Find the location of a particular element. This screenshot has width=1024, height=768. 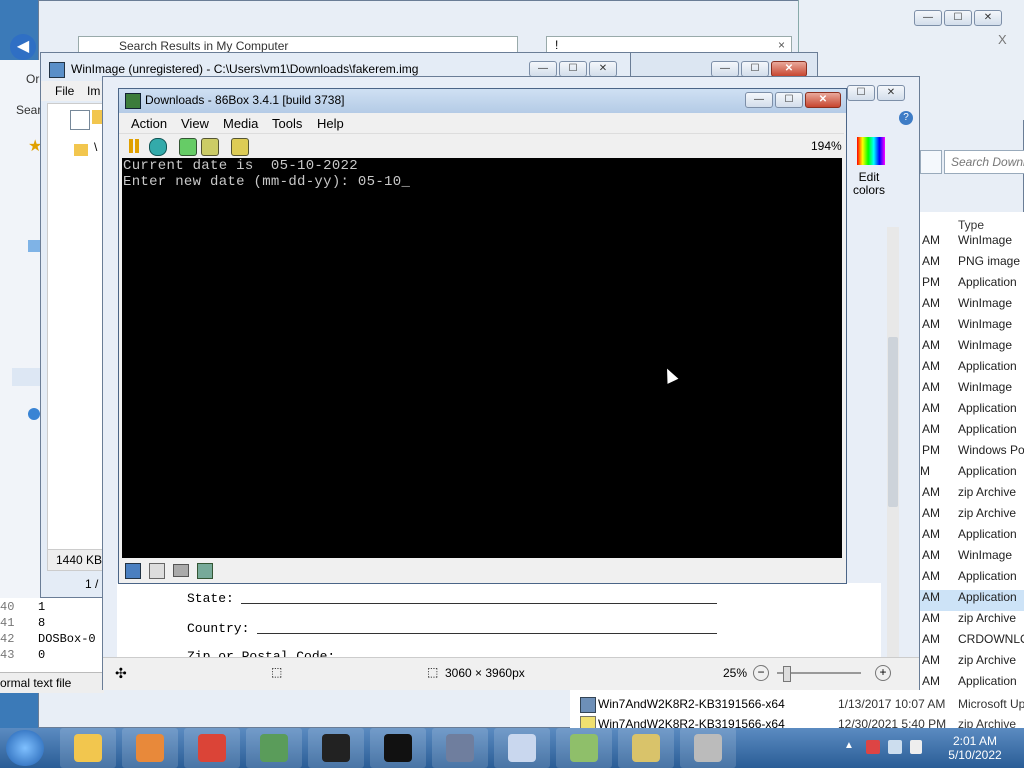

file-row: AM CRDOWNLO is located at coordinates (972, 642).